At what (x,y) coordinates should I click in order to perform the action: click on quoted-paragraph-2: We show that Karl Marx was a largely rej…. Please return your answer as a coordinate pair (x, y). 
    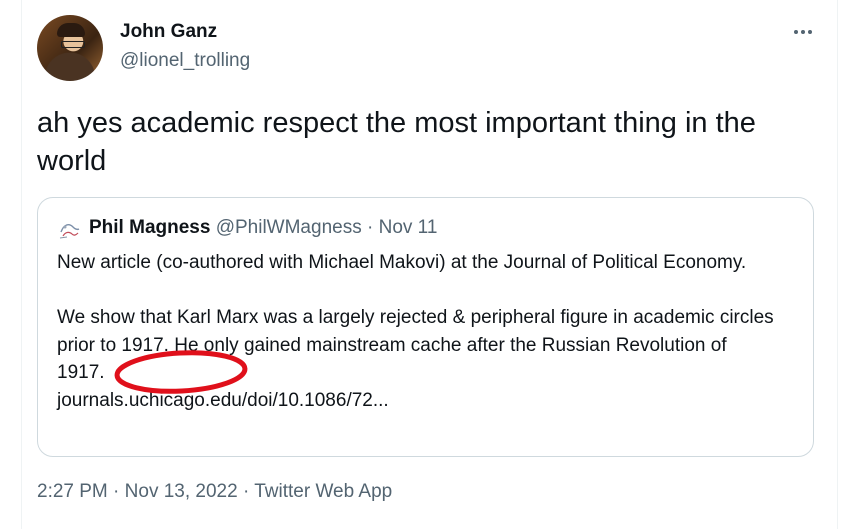
    Looking at the image, I should click on (415, 345).